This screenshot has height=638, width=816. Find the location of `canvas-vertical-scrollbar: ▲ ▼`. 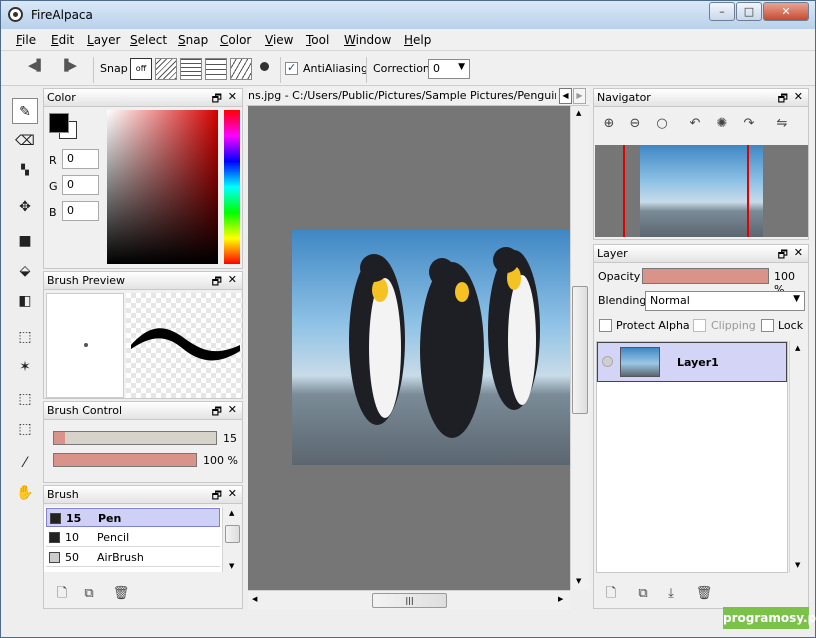

canvas-vertical-scrollbar: ▲ ▼ is located at coordinates (579, 348).